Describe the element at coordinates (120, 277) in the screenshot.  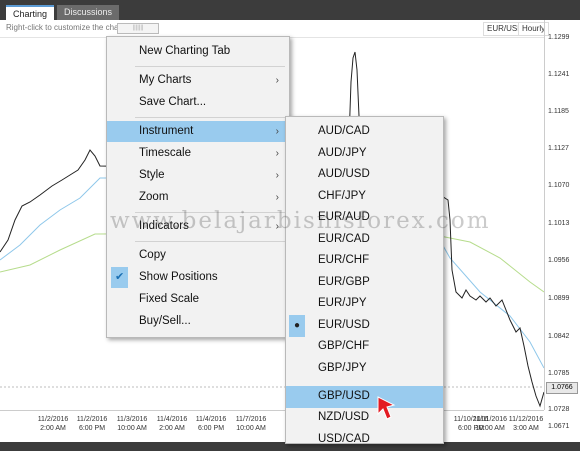
I see `check-icon: ✔` at that location.